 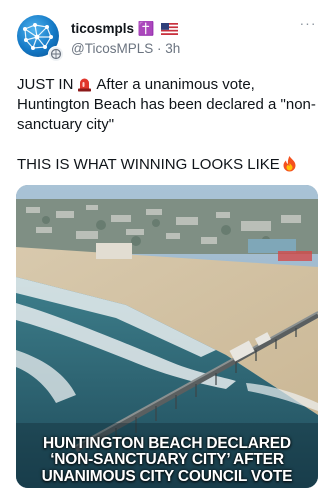 What do you see at coordinates (85, 85) in the screenshot?
I see `rotating-light-icon` at bounding box center [85, 85].